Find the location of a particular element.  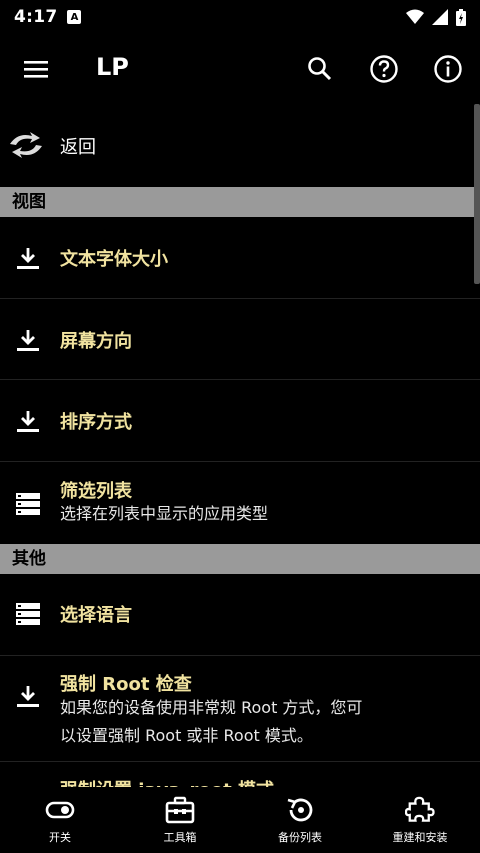

wifi-icon is located at coordinates (415, 16).